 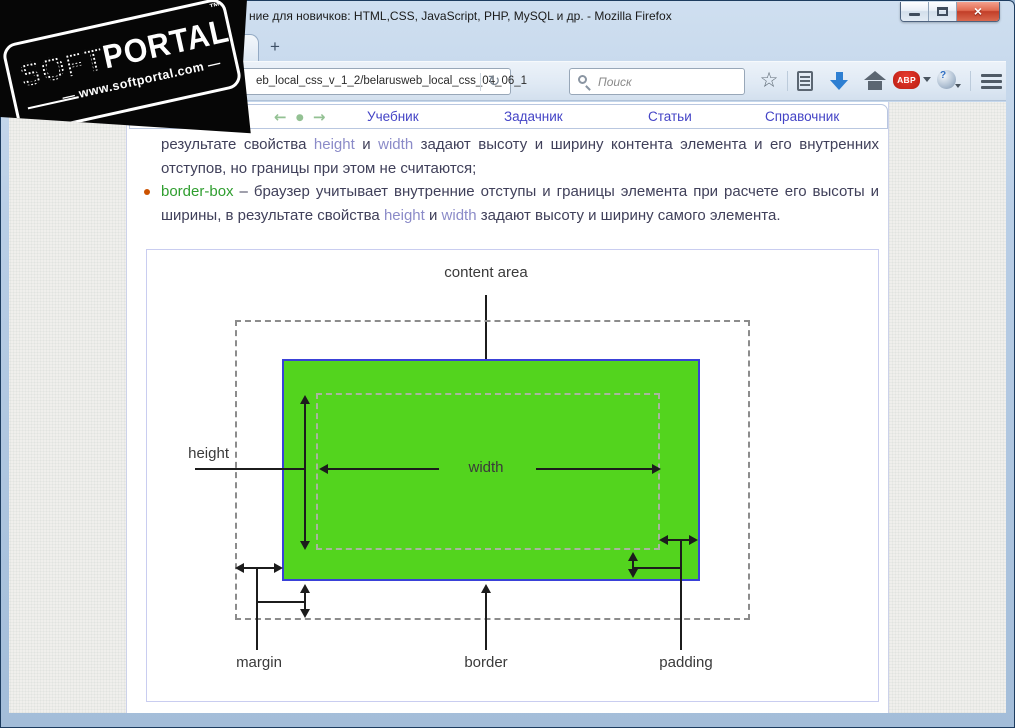 I want to click on height-arrow-bottom-head, so click(x=305, y=545).